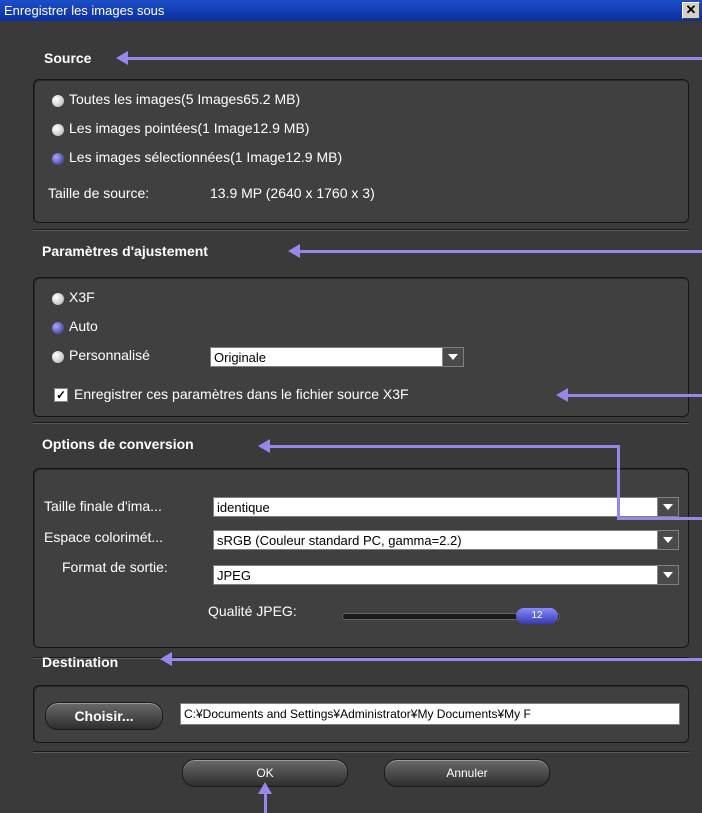 The width and height of the screenshot is (702, 813). I want to click on jpeg-quality-thumb: 12, so click(537, 616).